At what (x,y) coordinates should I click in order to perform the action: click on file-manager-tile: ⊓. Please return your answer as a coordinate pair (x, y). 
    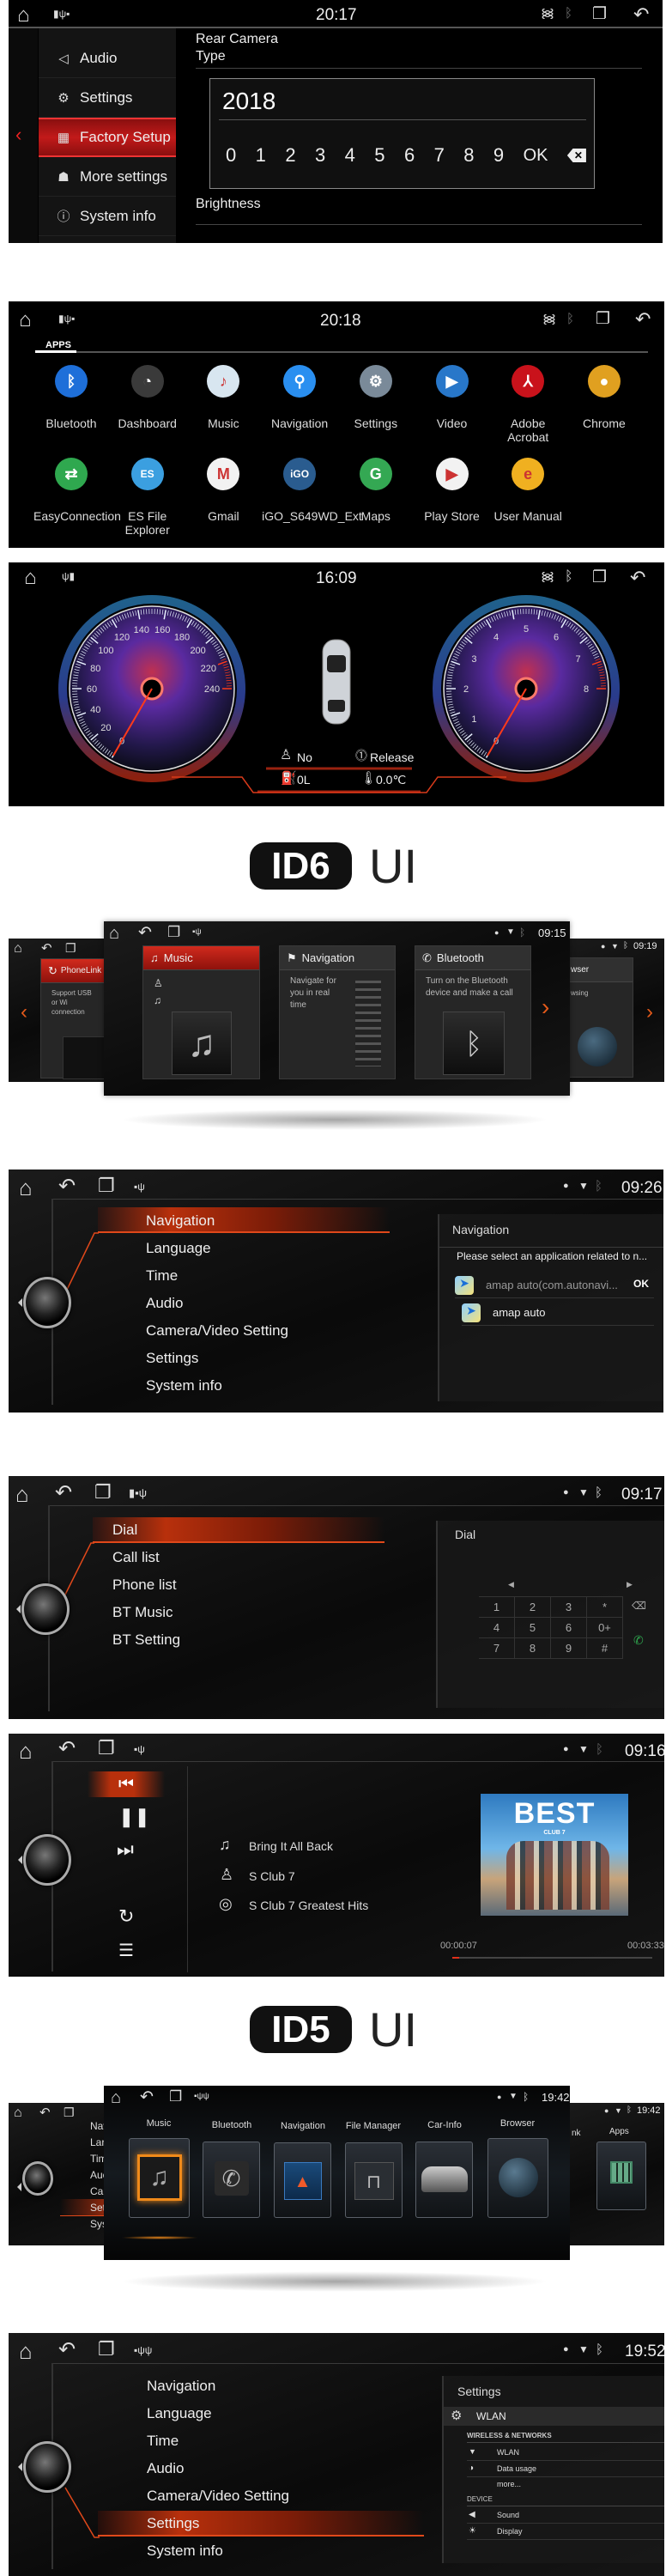
    Looking at the image, I should click on (374, 2180).